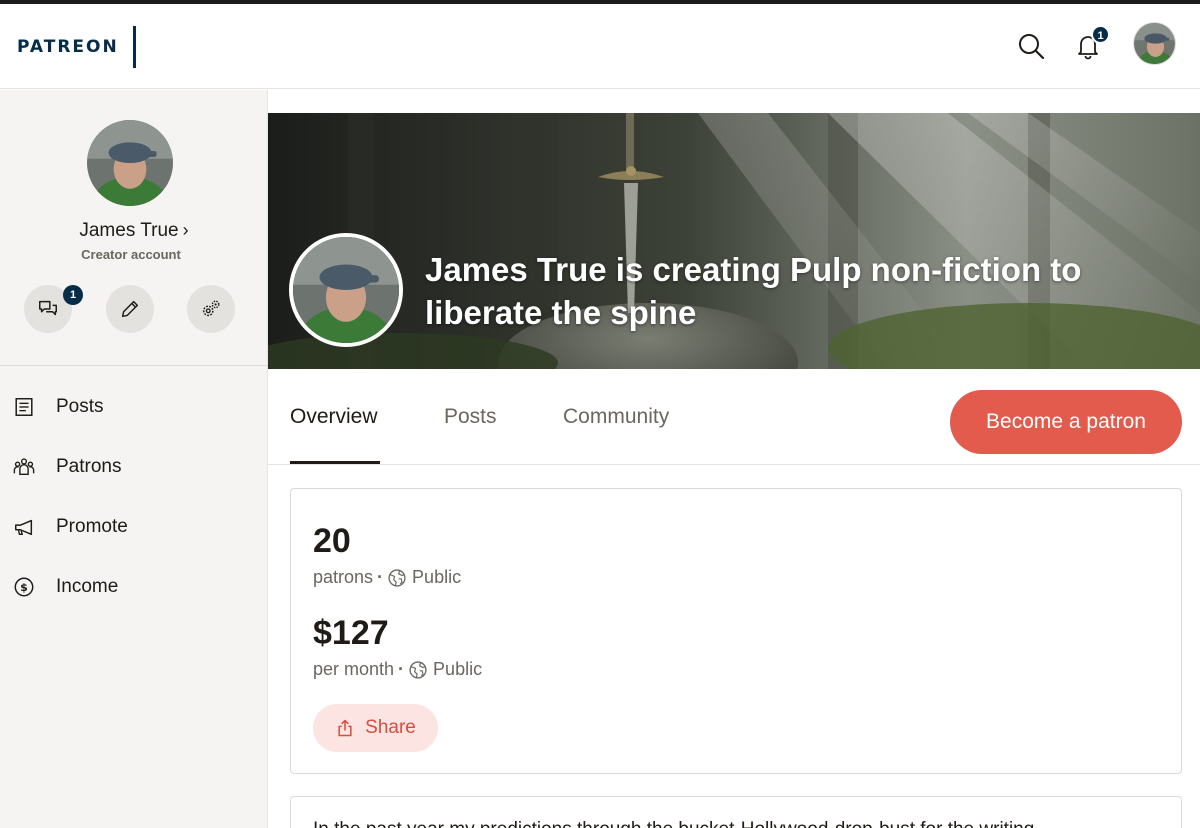 Image resolution: width=1200 pixels, height=828 pixels. What do you see at coordinates (133, 587) in the screenshot?
I see `sidebar-item-income: $ Income` at bounding box center [133, 587].